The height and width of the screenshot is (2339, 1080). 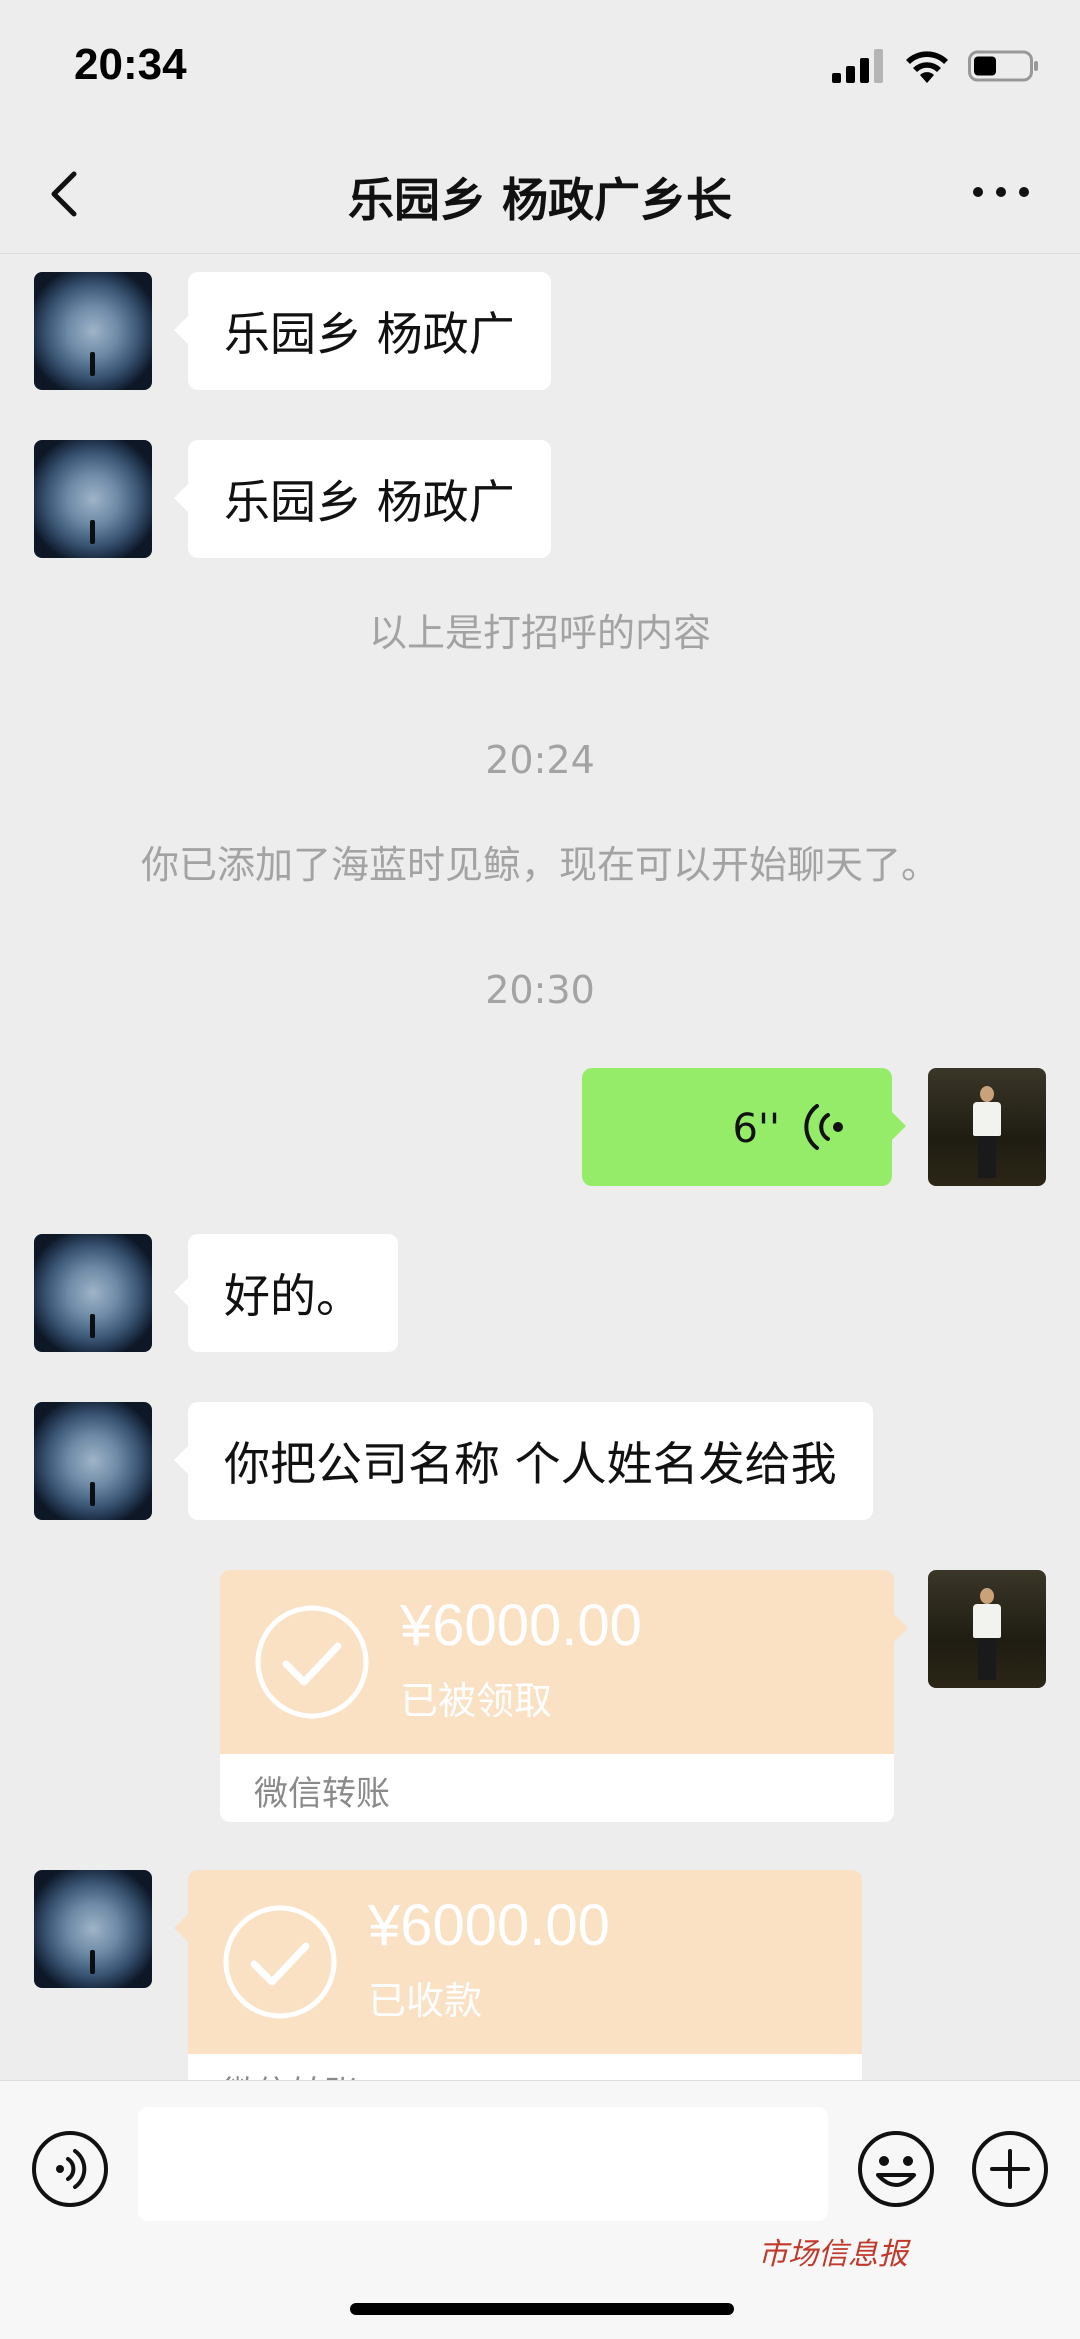 I want to click on message-text: 你把公司名称 个人姓名发给我, so click(x=530, y=1464).